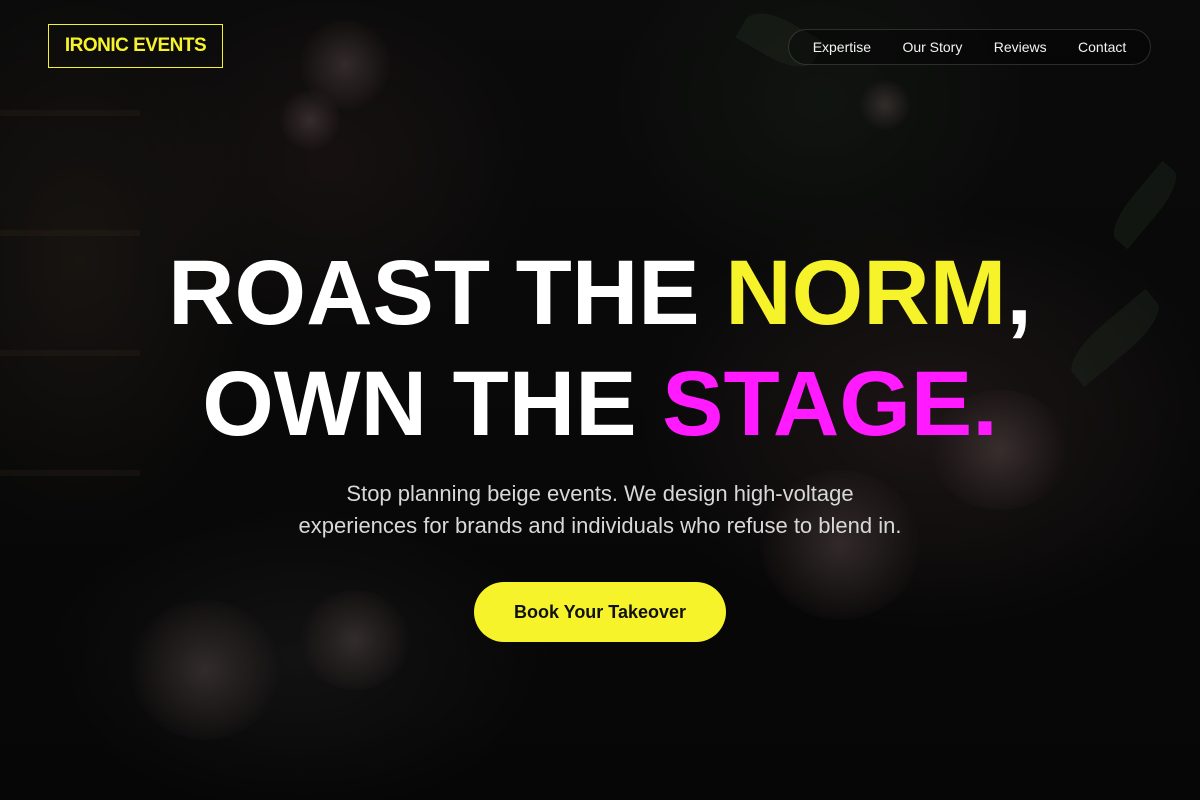  I want to click on headline-line1-end: ,, so click(1019, 293).